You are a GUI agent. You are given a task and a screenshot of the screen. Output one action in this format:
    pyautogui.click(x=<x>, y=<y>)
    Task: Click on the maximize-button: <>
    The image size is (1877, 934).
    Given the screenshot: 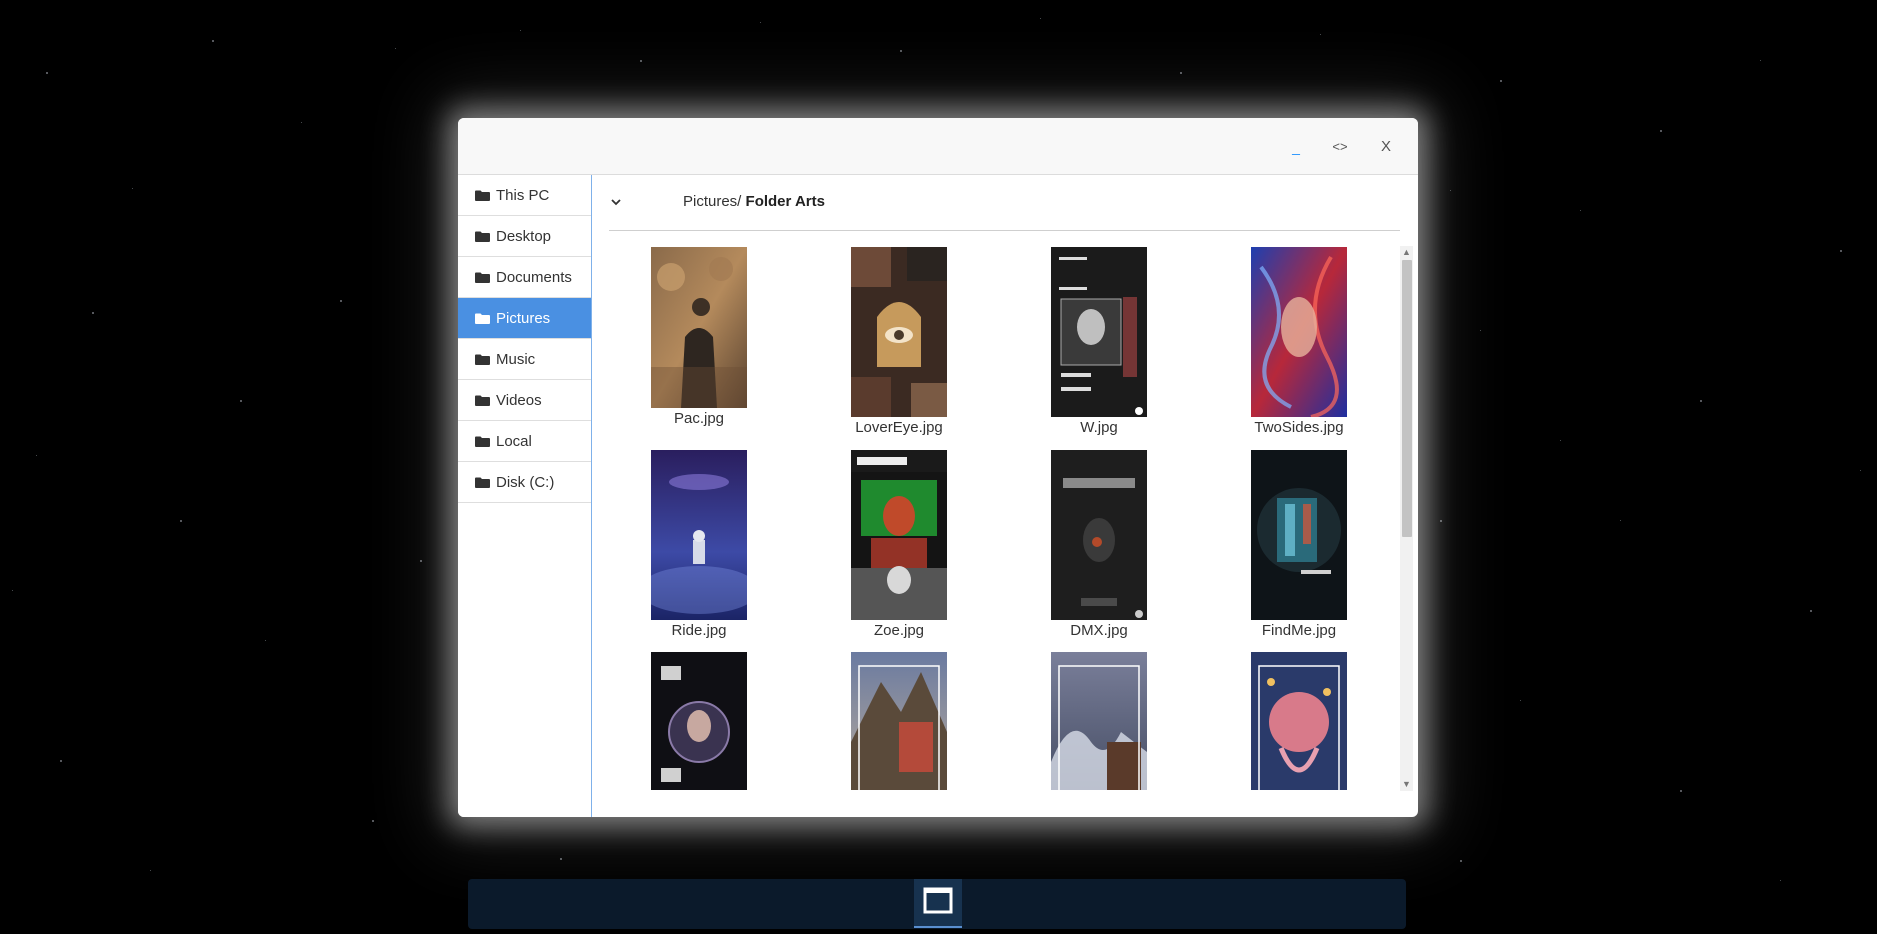 What is the action you would take?
    pyautogui.click(x=1340, y=147)
    